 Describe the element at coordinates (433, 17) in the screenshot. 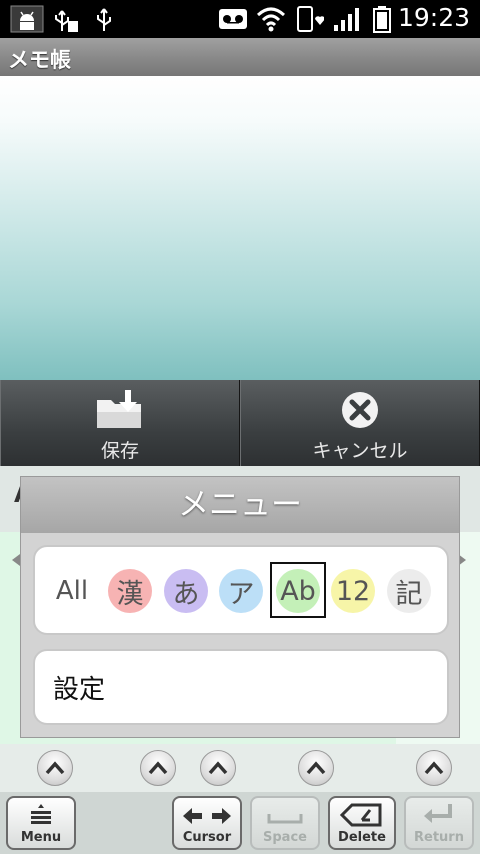

I see `status-time: 19:23` at that location.